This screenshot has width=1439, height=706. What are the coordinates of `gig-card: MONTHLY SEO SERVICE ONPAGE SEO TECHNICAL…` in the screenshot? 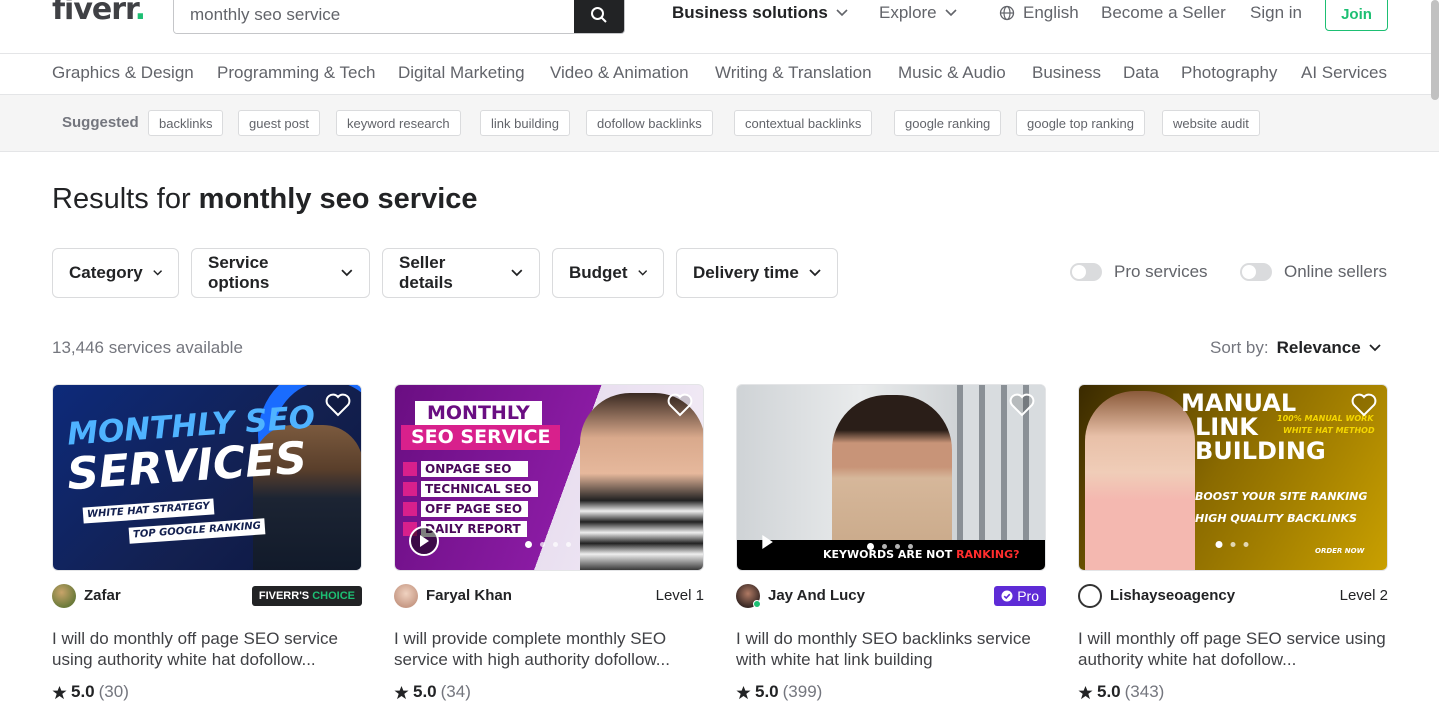 It's located at (549, 542).